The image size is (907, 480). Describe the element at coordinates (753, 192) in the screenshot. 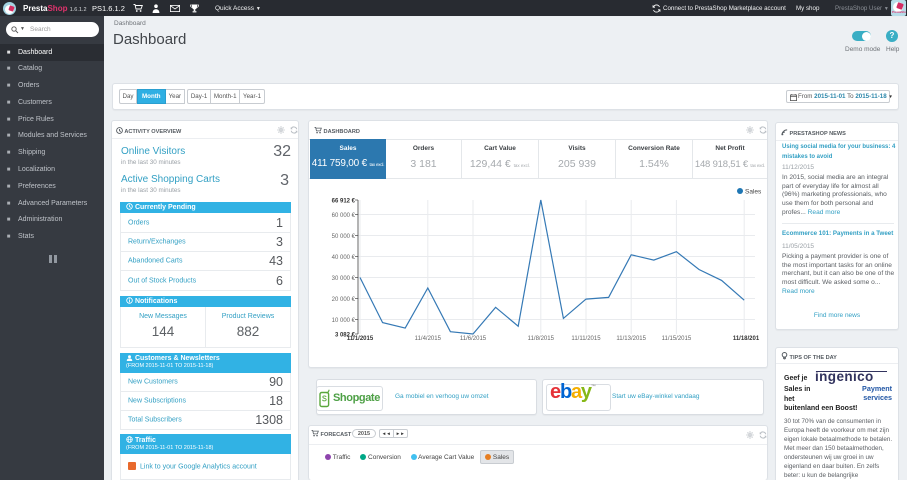

I see `svg-text: Sales` at that location.